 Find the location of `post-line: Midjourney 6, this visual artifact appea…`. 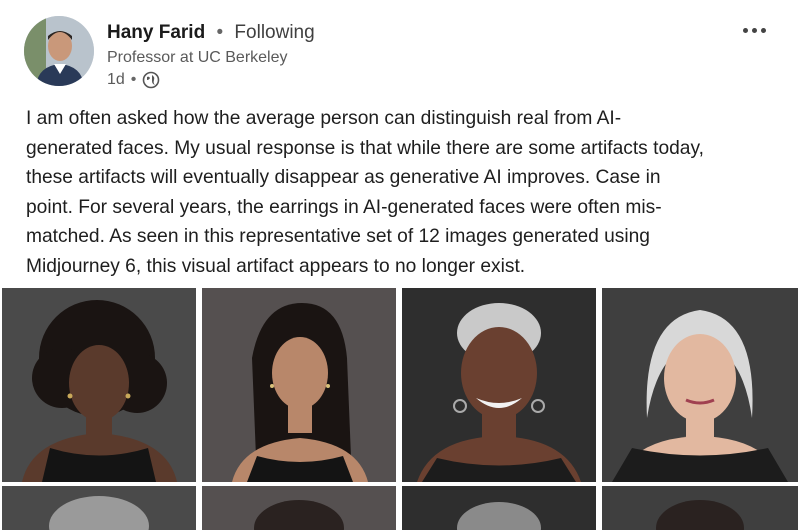

post-line: Midjourney 6, this visual artifact appea… is located at coordinates (276, 266).